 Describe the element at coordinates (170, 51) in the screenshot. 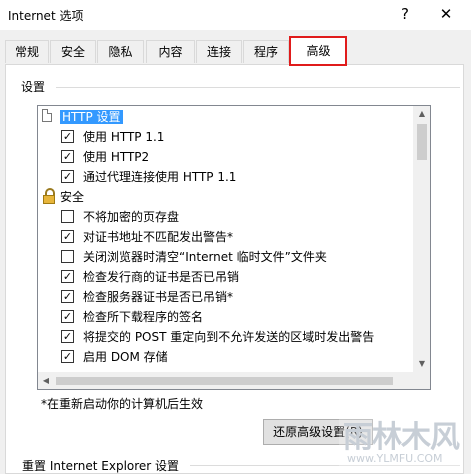

I see `tab-content: 内容` at that location.